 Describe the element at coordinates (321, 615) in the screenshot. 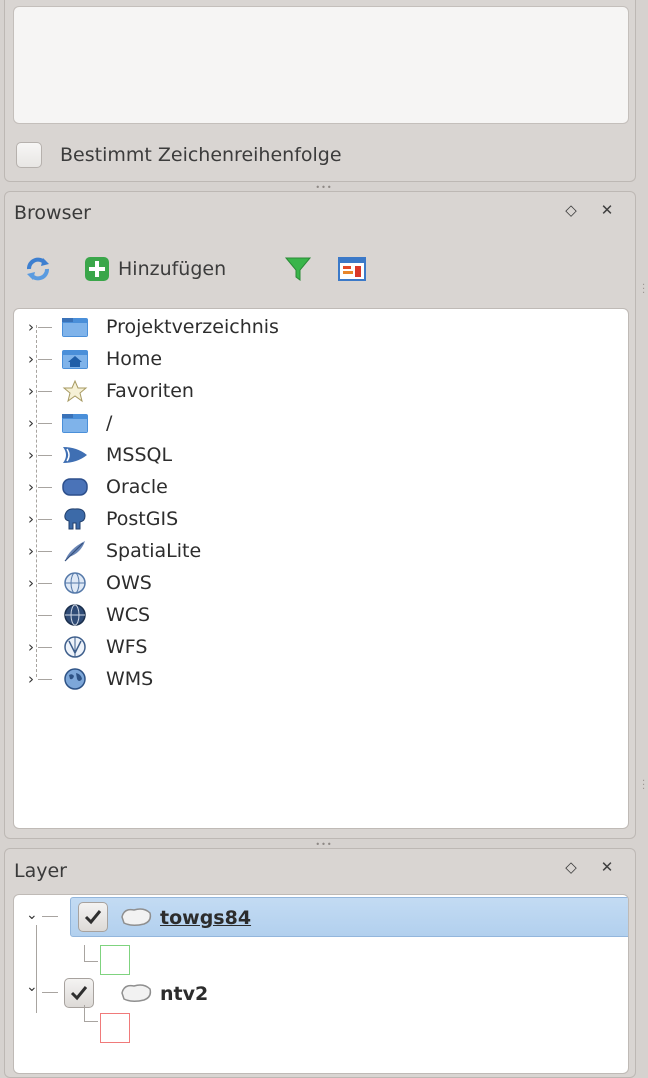

I see `browser-item: WCS` at that location.